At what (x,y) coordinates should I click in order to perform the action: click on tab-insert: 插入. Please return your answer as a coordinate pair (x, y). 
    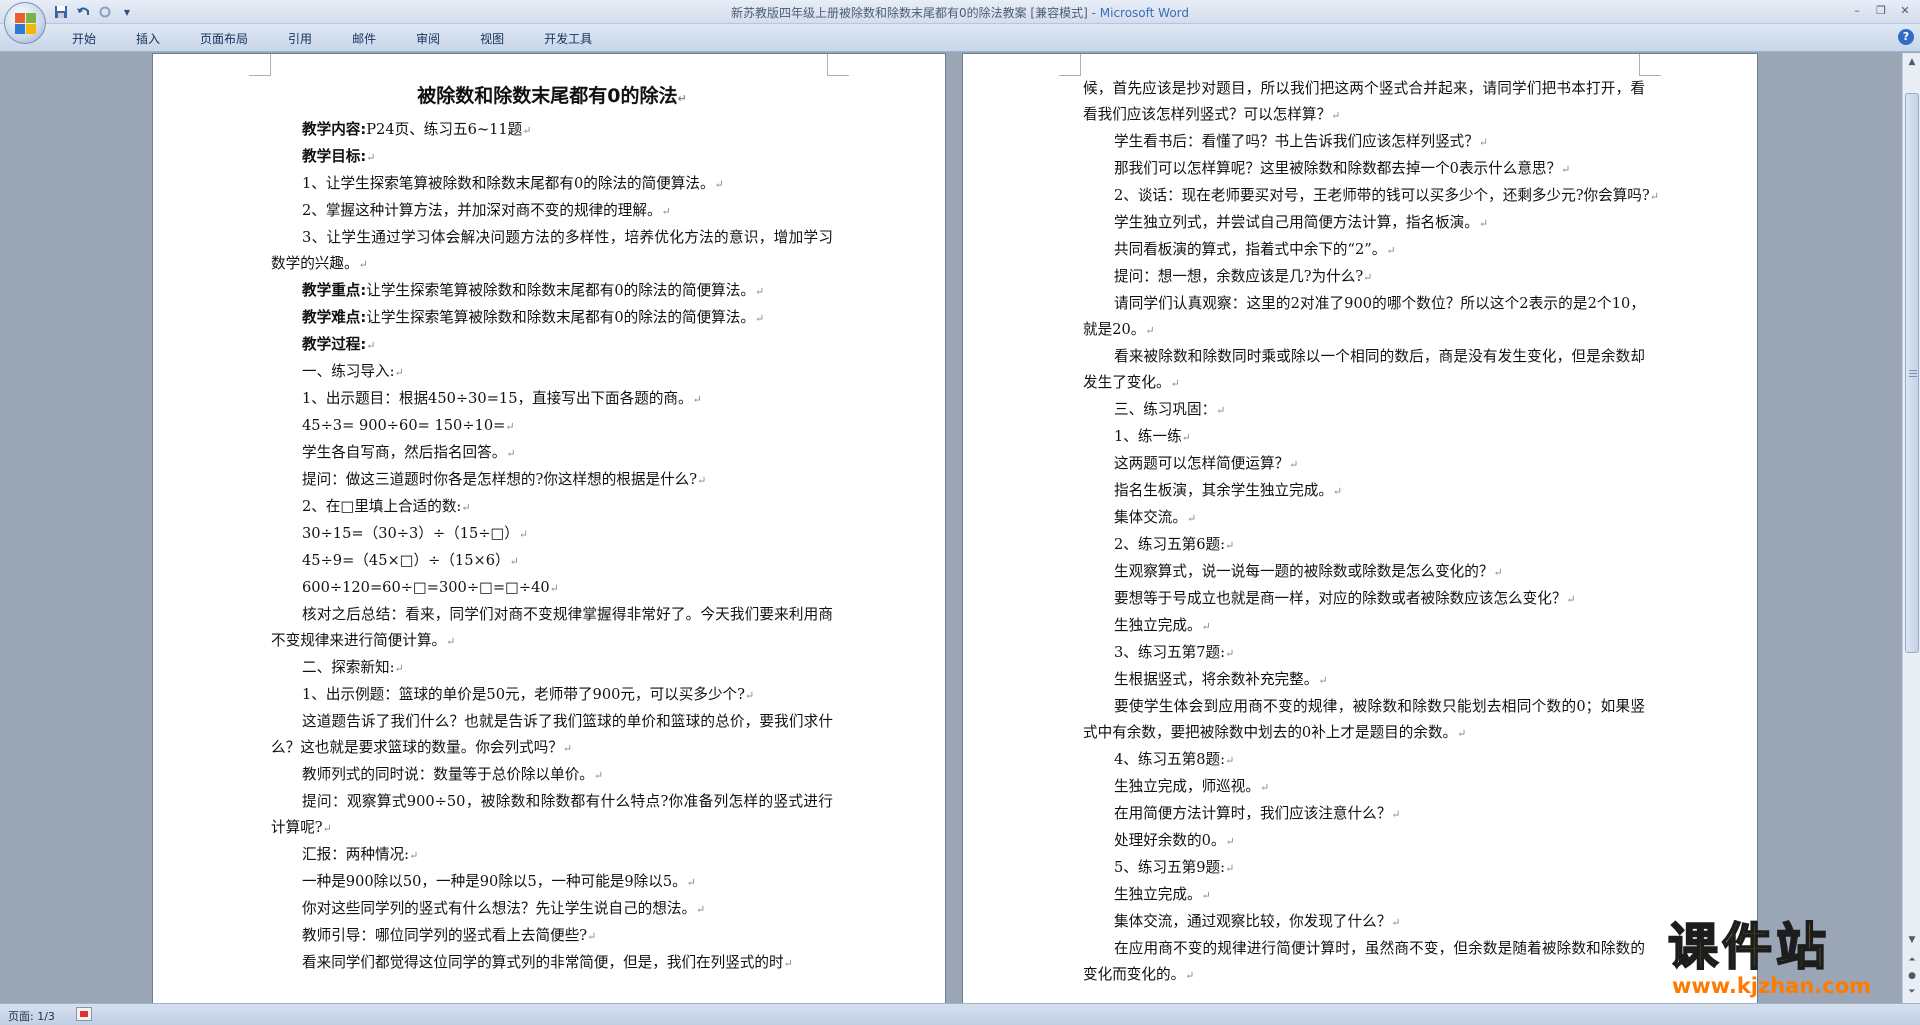
    Looking at the image, I should click on (148, 38).